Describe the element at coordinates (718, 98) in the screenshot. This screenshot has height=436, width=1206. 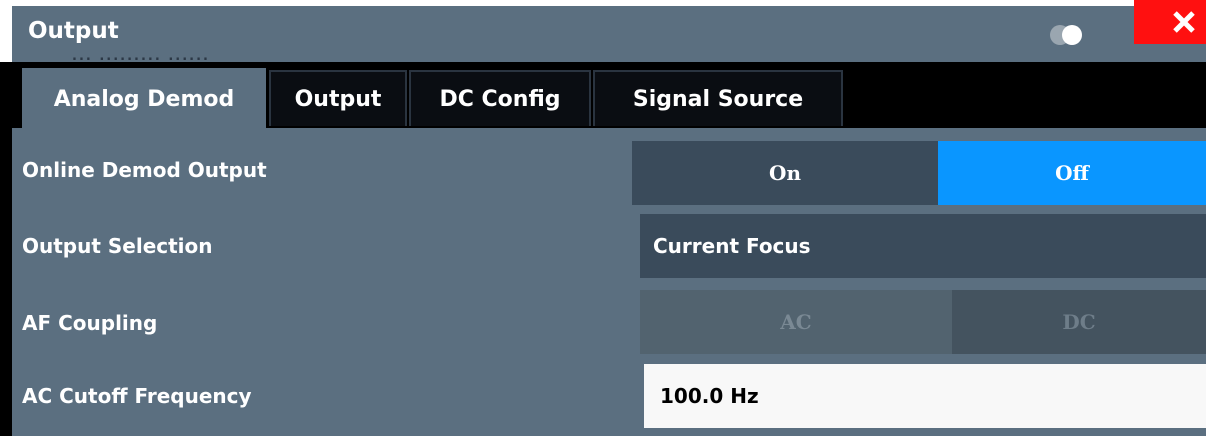
I see `tab-signal-source: Signal Source` at that location.